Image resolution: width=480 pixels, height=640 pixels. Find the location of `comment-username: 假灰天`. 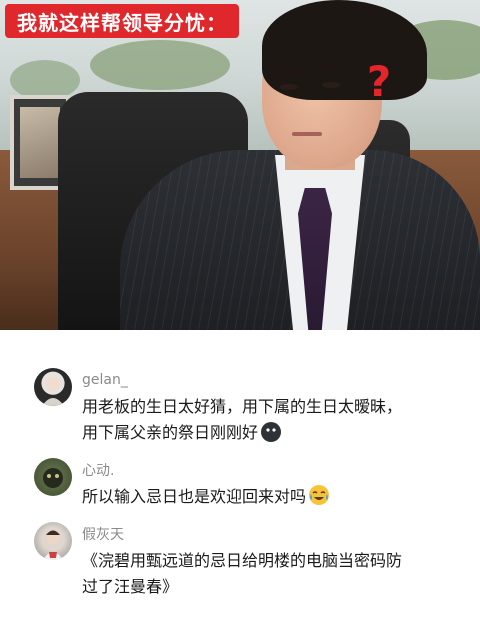

comment-username: 假灰天 is located at coordinates (103, 534).